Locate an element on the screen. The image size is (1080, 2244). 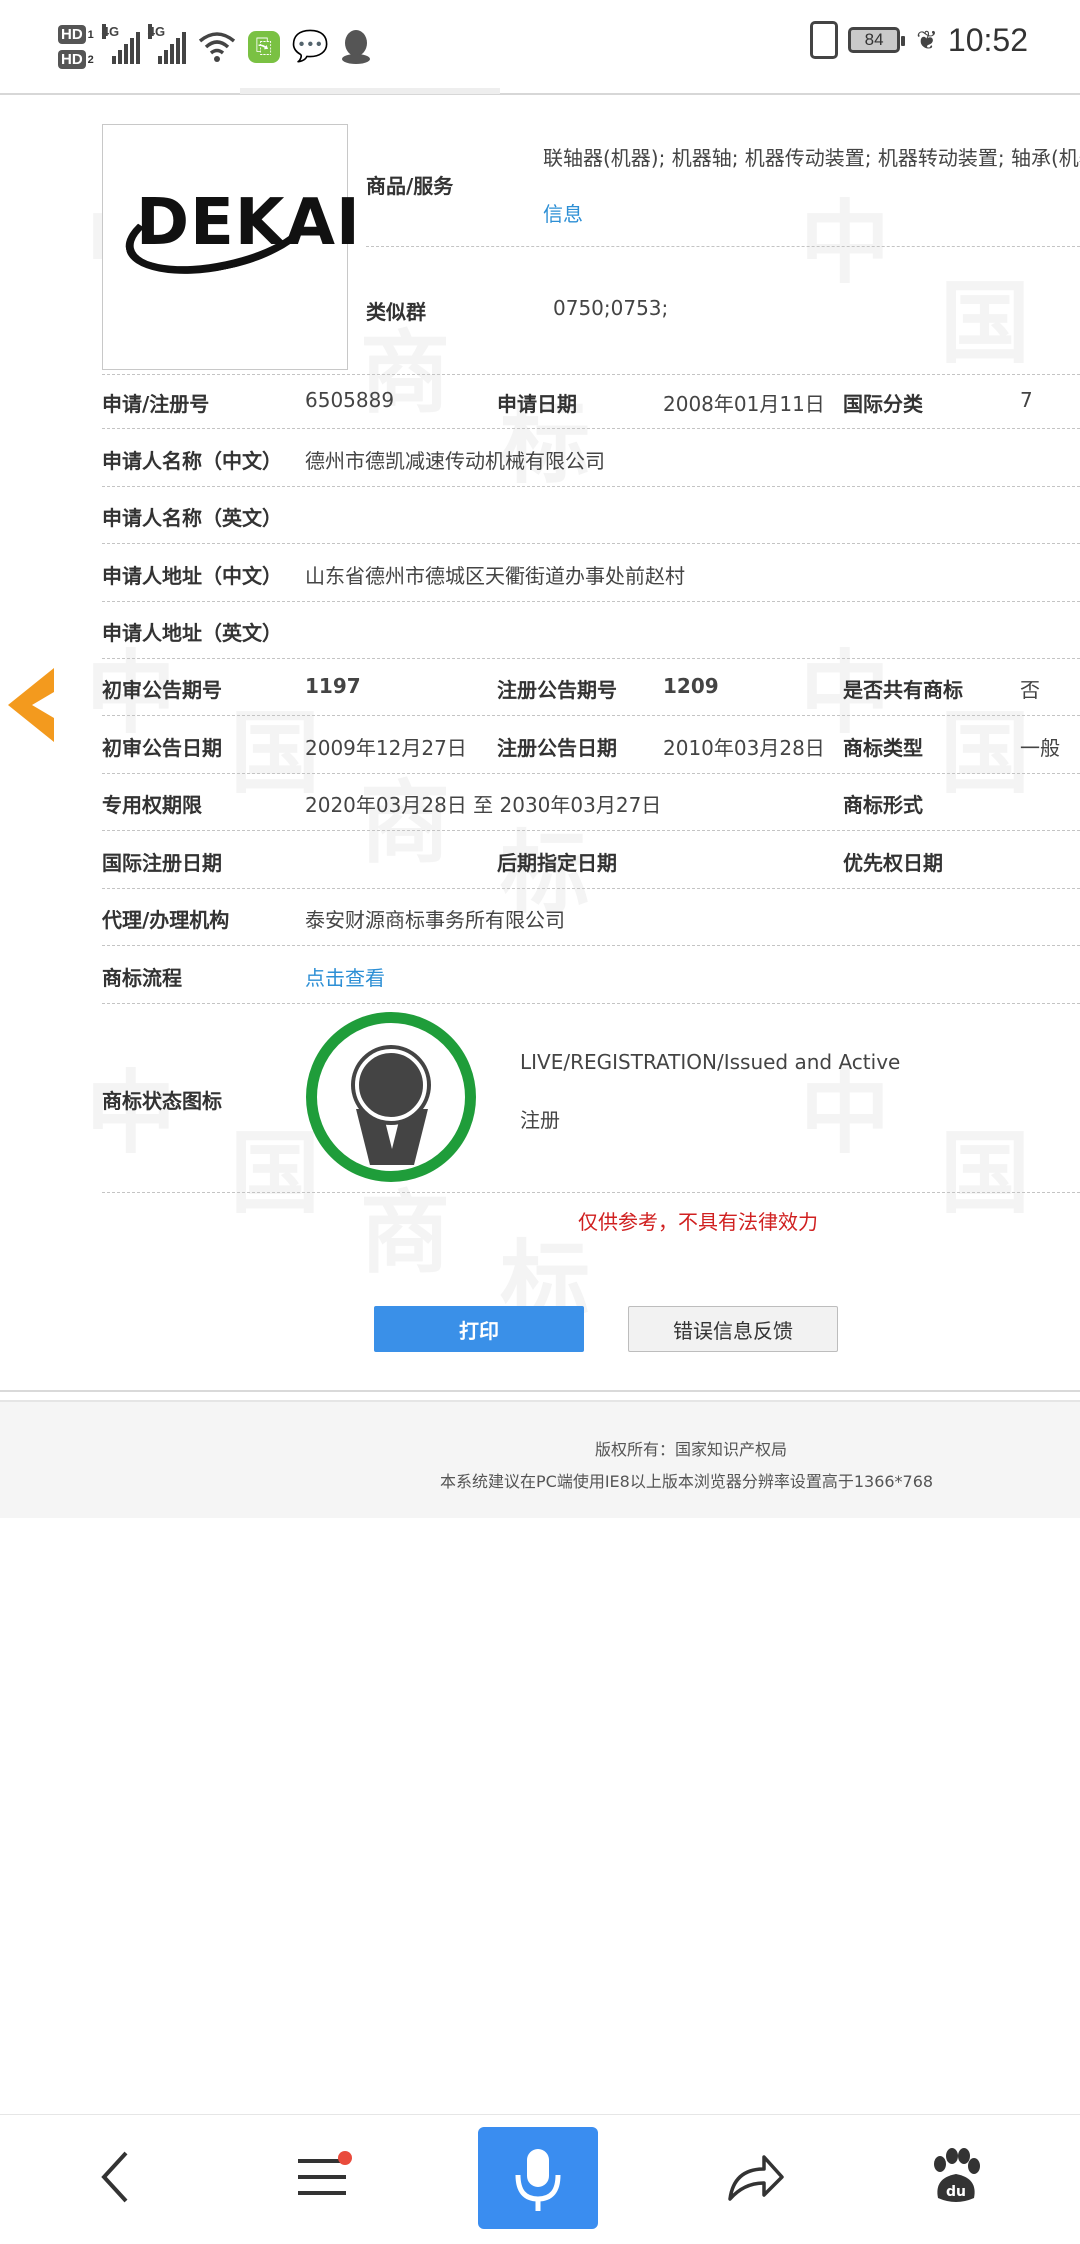
clock: 10:52 is located at coordinates (987, 39).